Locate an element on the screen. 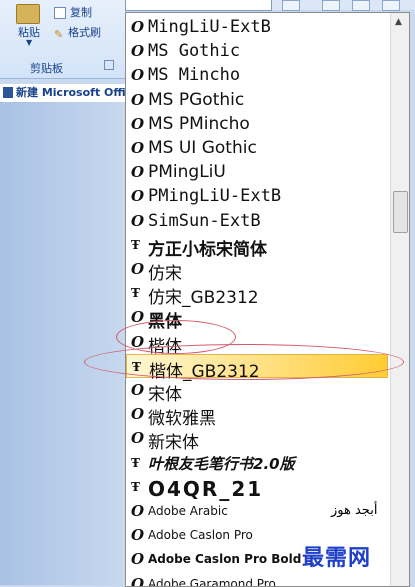  chevron-down-icon: ▼ is located at coordinates (29, 42).